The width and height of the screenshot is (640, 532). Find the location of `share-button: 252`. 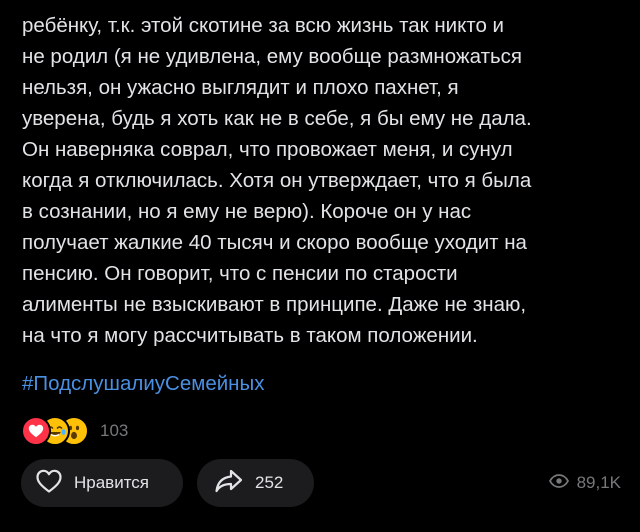

share-button: 252 is located at coordinates (255, 483).